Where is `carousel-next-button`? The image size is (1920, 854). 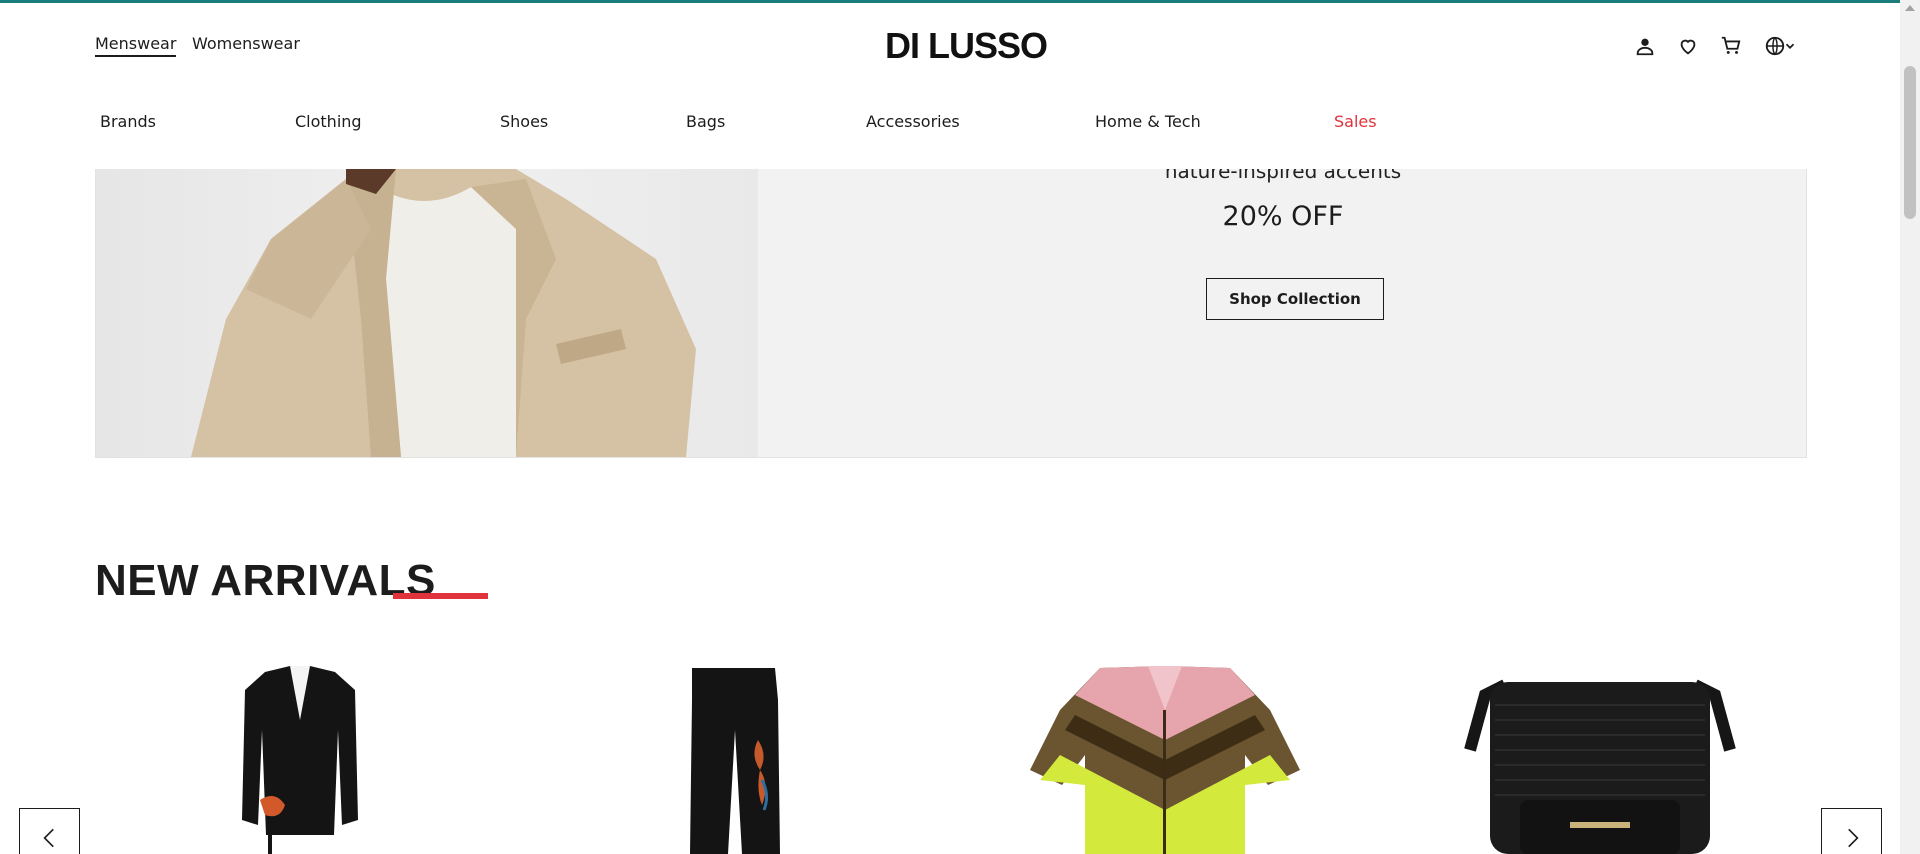
carousel-next-button is located at coordinates (1851, 831).